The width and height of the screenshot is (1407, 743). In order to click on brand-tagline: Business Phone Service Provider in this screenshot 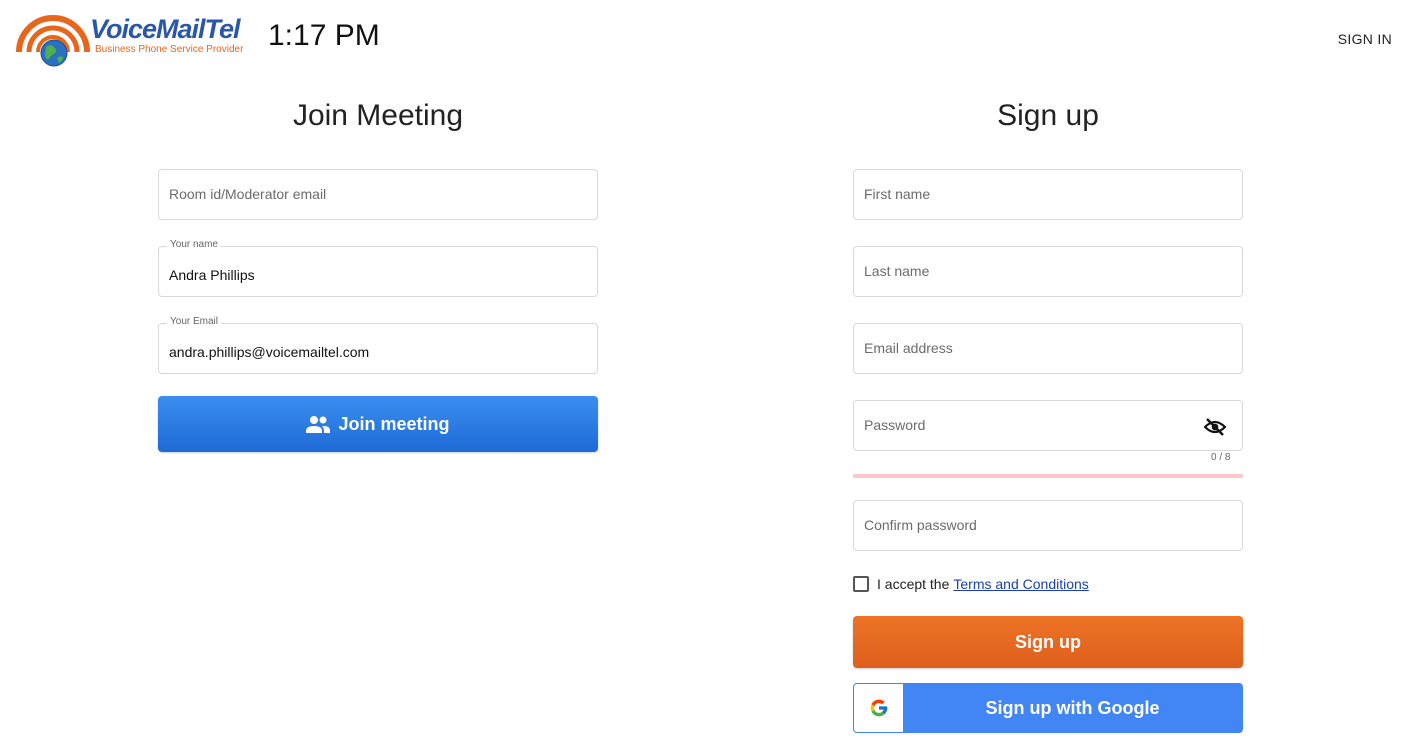, I will do `click(169, 49)`.